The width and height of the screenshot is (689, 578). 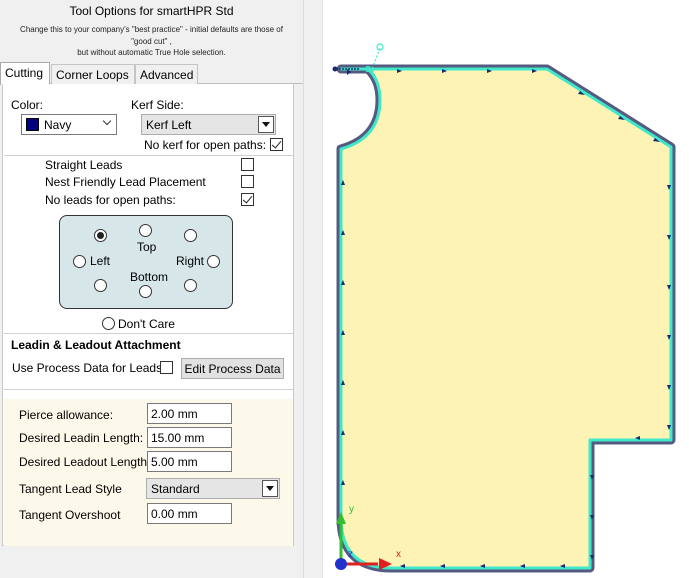 I want to click on tangent-overshoot-label: Tangent Overshoot, so click(x=70, y=515).